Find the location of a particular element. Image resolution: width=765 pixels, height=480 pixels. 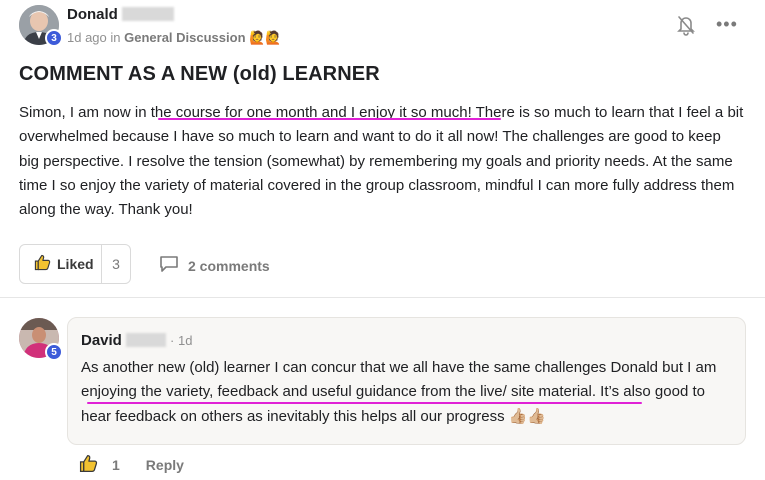

like-count: 3 is located at coordinates (116, 264).